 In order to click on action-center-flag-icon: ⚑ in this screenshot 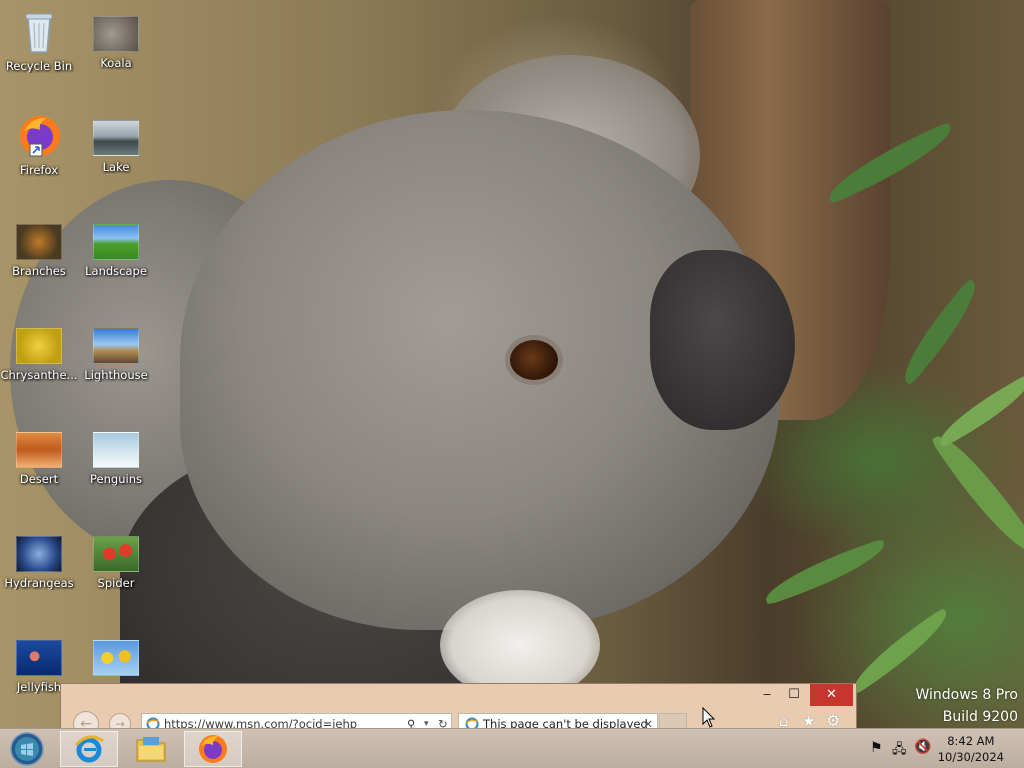, I will do `click(876, 748)`.